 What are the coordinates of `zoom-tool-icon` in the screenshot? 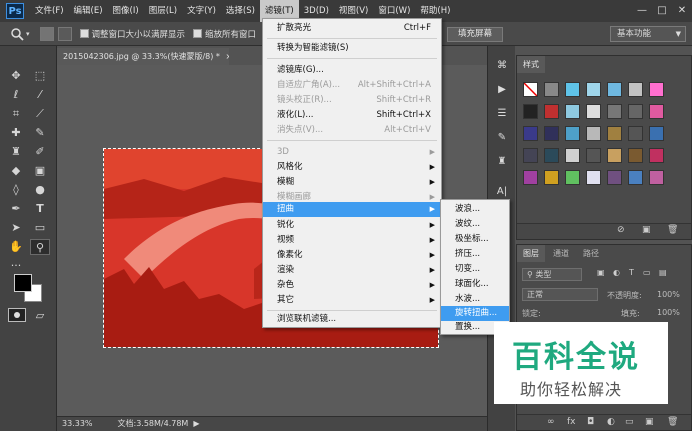 It's located at (17, 34).